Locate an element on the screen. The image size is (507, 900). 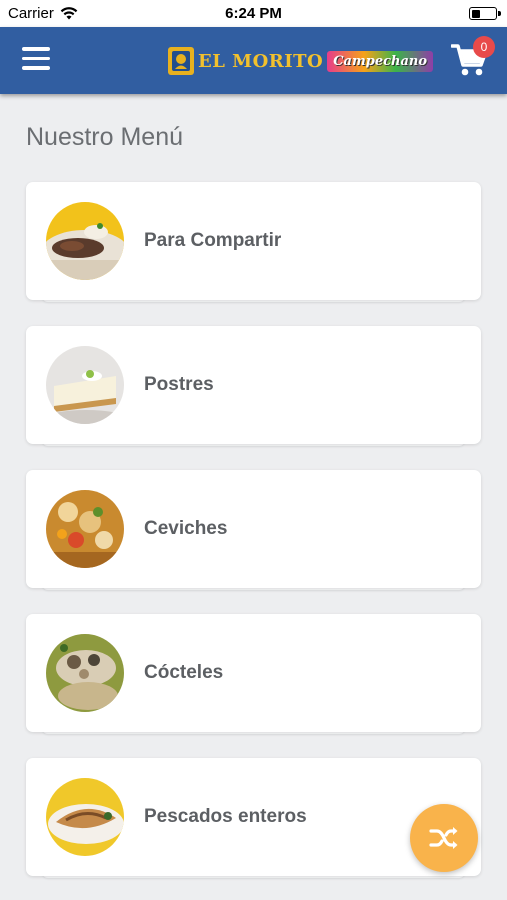
category-card-pescados-enteros: Pescados enteros is located at coordinates (253, 817).